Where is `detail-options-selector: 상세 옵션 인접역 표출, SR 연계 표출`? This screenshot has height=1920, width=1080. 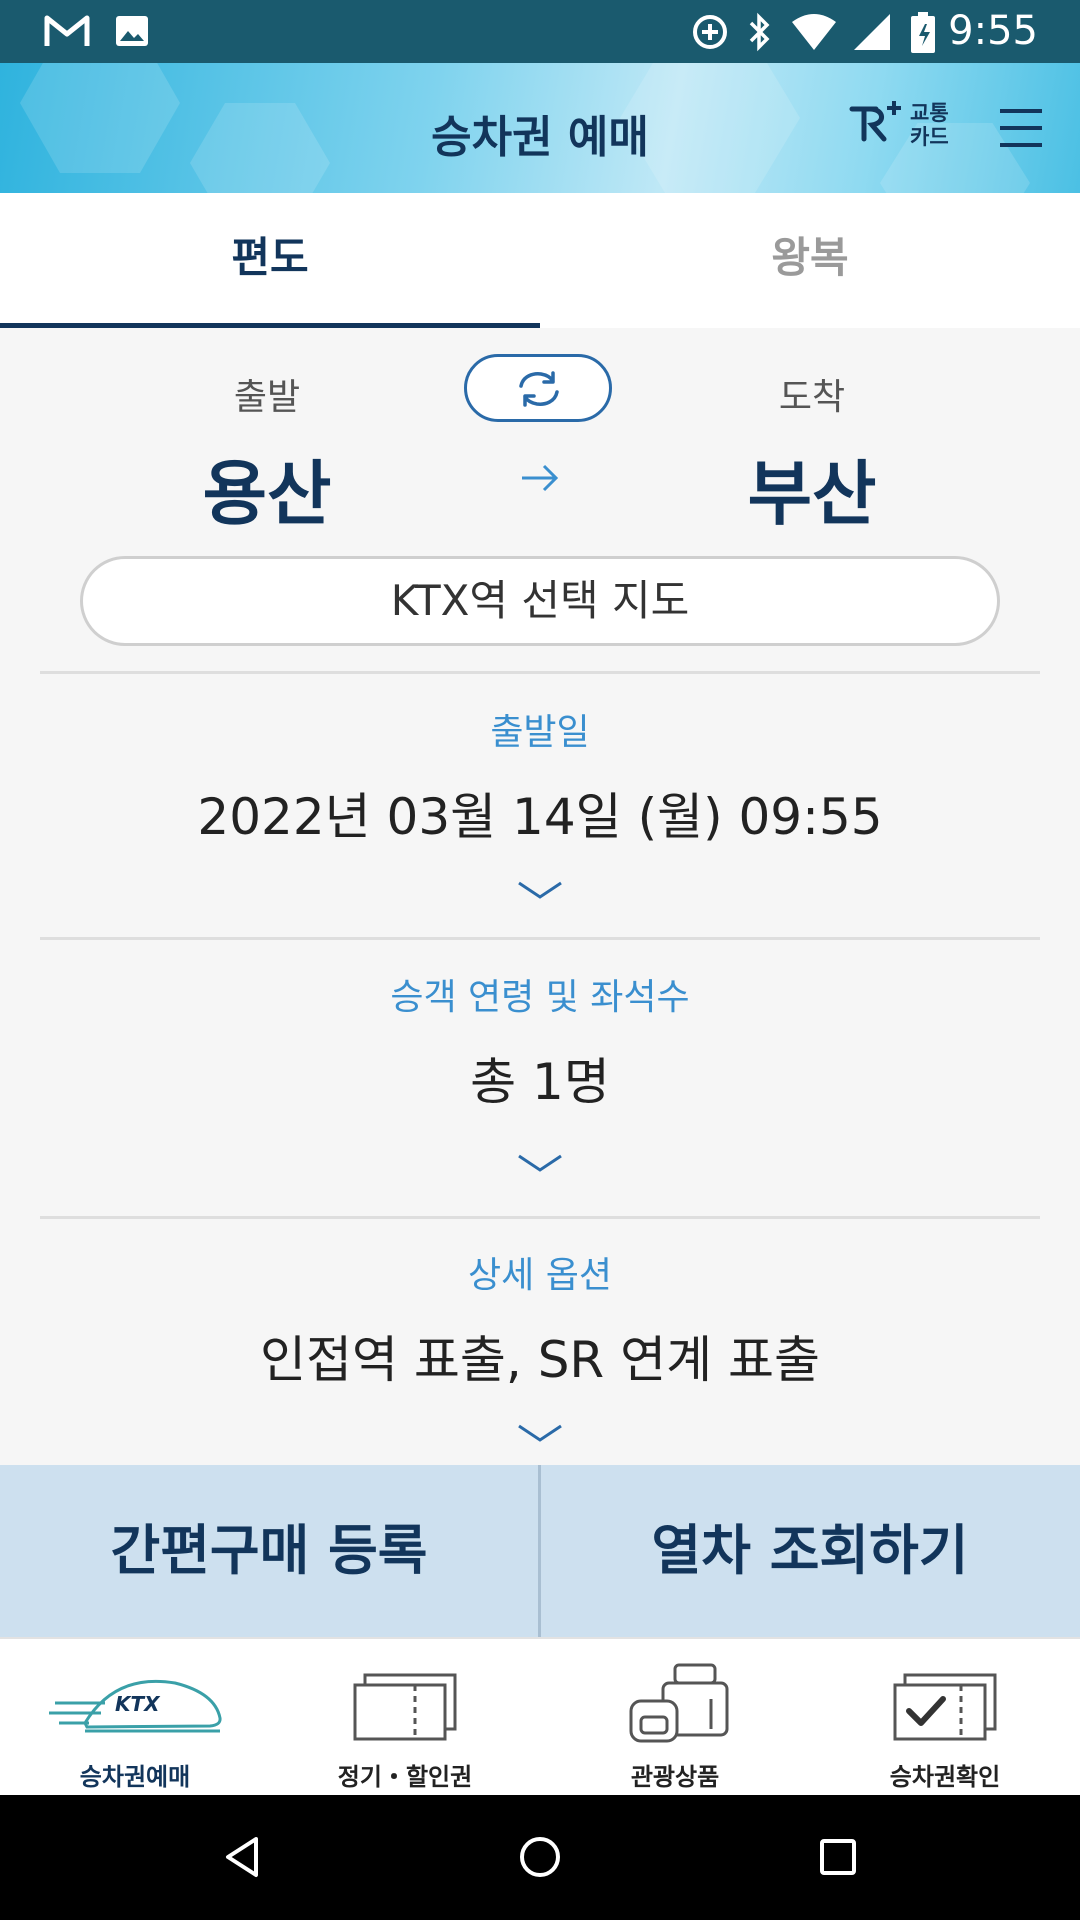 detail-options-selector: 상세 옵션 인접역 표출, SR 연계 표출 is located at coordinates (540, 1345).